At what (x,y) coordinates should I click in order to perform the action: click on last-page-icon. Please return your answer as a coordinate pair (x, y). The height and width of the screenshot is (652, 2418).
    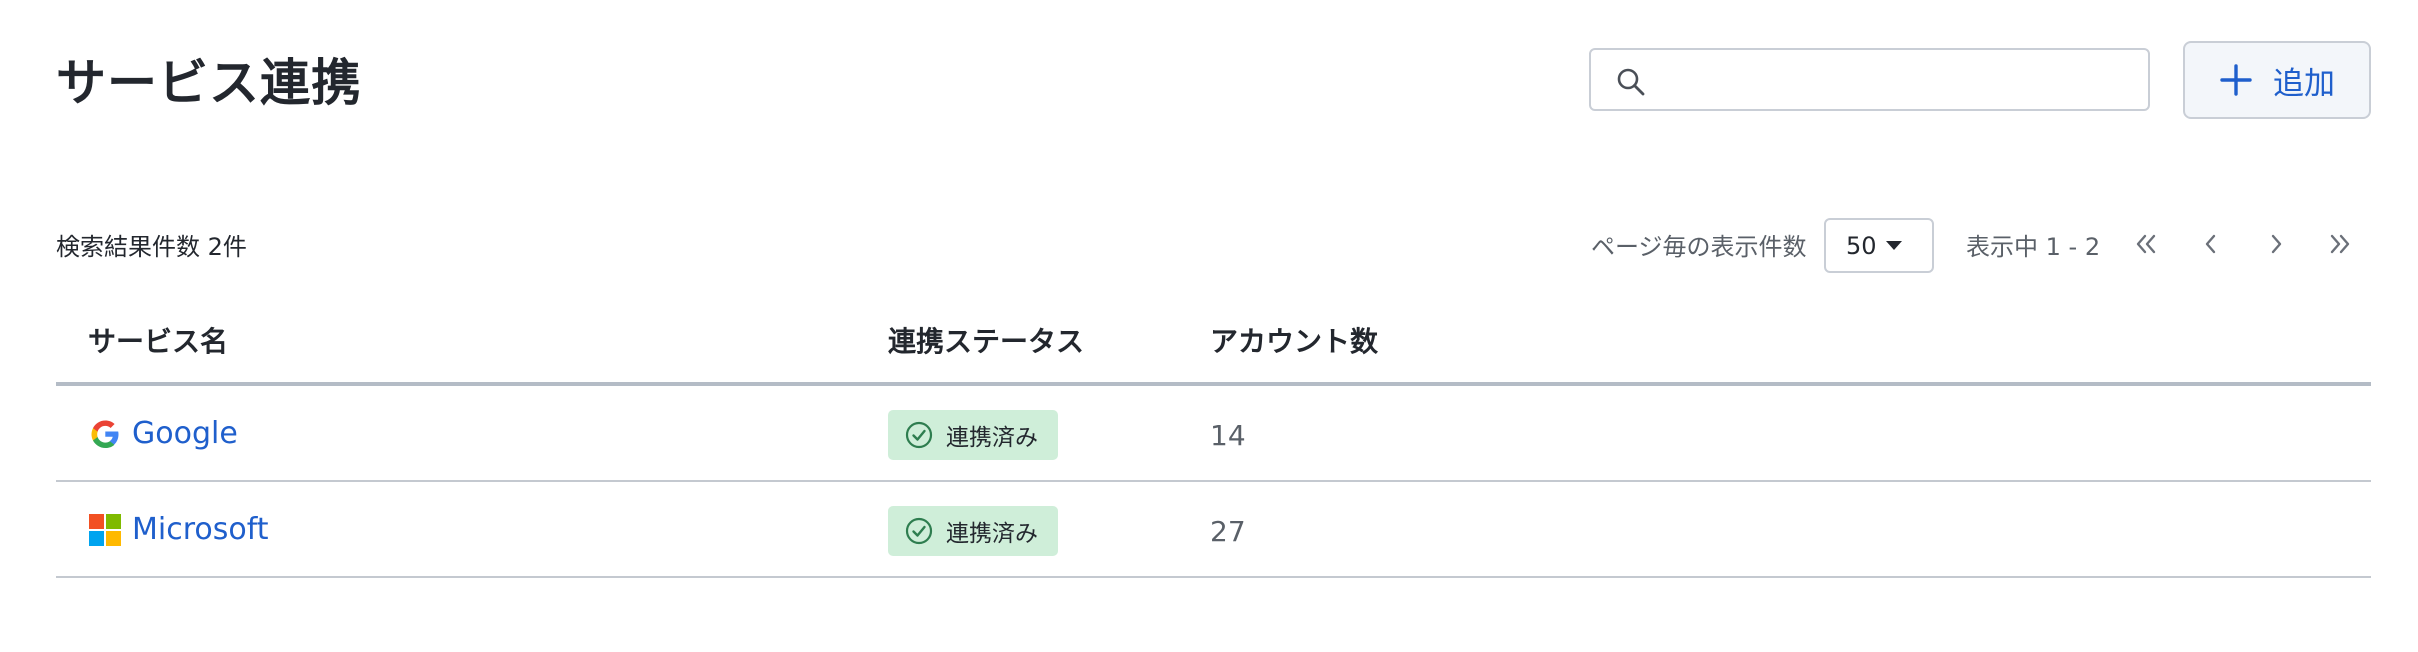
    Looking at the image, I should click on (2340, 244).